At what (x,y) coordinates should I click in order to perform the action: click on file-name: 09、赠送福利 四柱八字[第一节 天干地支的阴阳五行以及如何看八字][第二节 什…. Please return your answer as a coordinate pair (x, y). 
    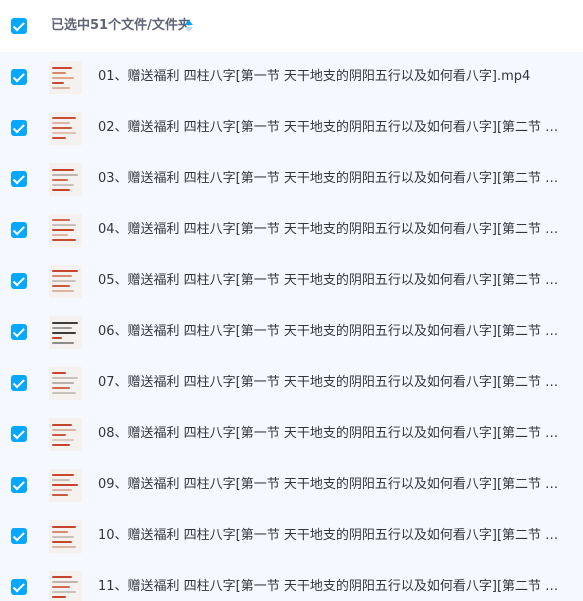
    Looking at the image, I should click on (333, 485).